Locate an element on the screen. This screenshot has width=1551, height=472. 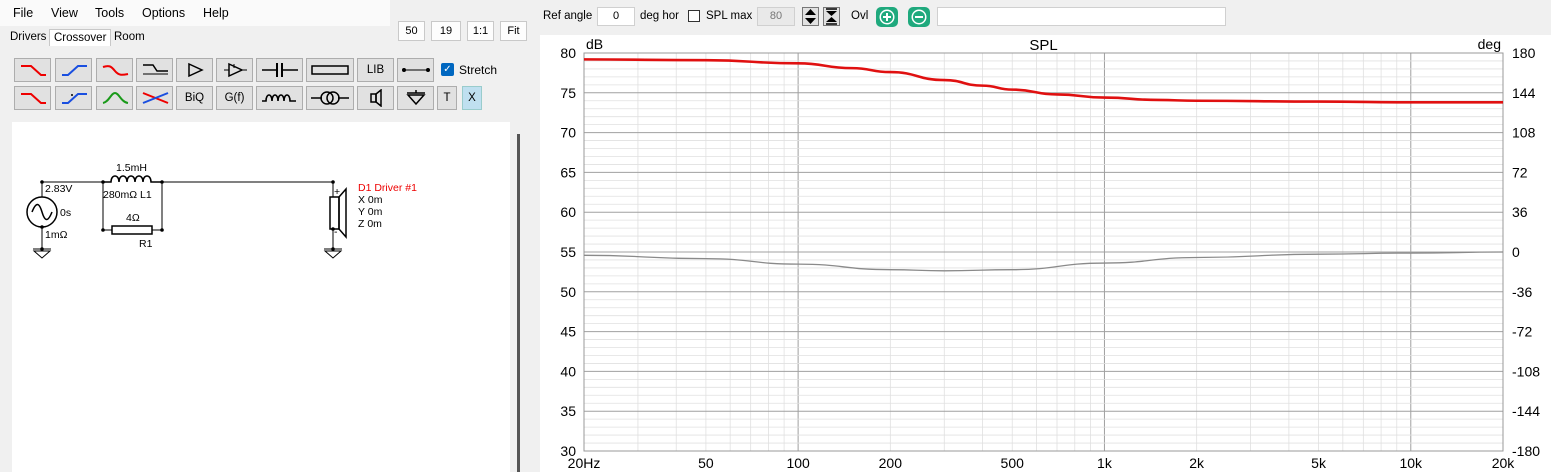
y-tick-label: 45 is located at coordinates (568, 332).